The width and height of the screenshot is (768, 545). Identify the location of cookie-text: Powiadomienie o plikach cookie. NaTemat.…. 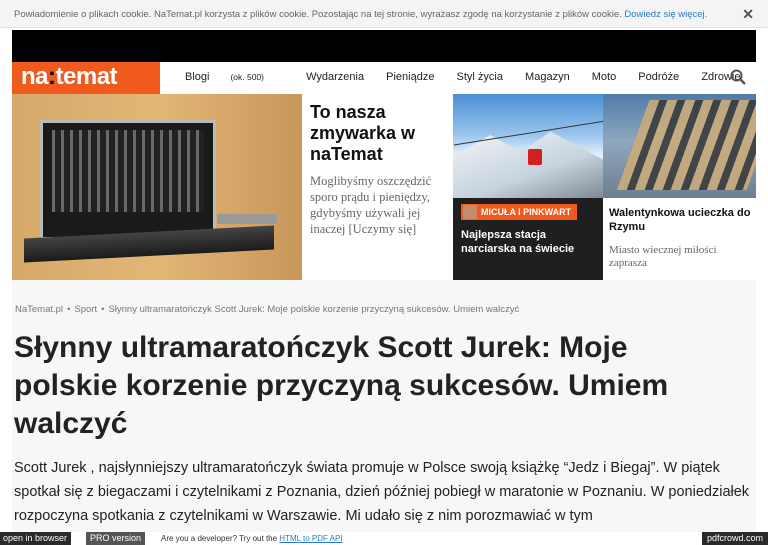
(319, 14).